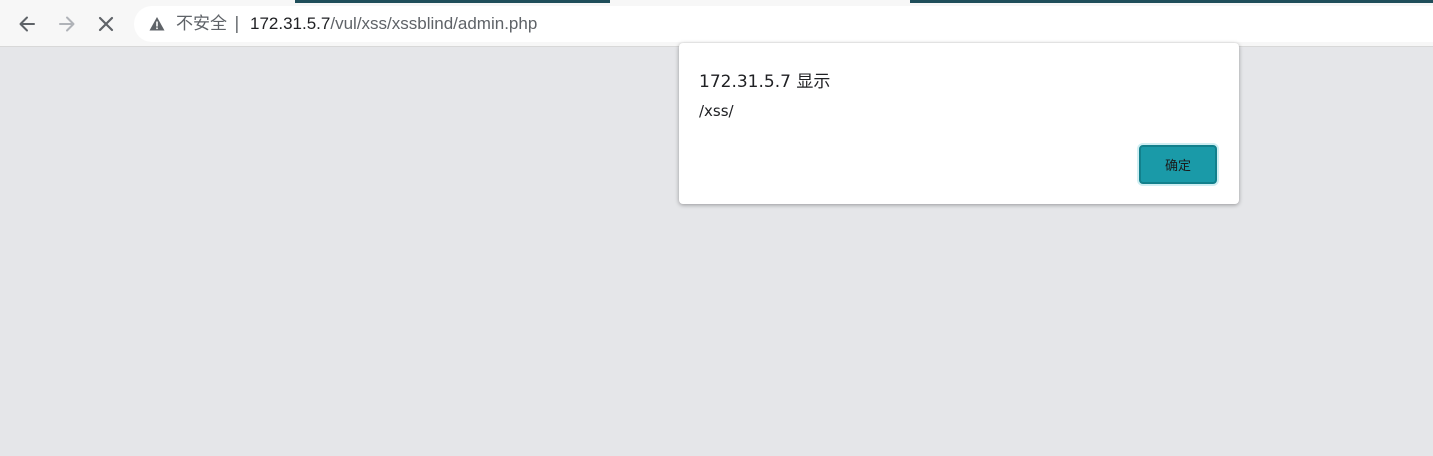 The image size is (1433, 456). Describe the element at coordinates (765, 82) in the screenshot. I see `dialog-title: 172.31.5.7 显示` at that location.